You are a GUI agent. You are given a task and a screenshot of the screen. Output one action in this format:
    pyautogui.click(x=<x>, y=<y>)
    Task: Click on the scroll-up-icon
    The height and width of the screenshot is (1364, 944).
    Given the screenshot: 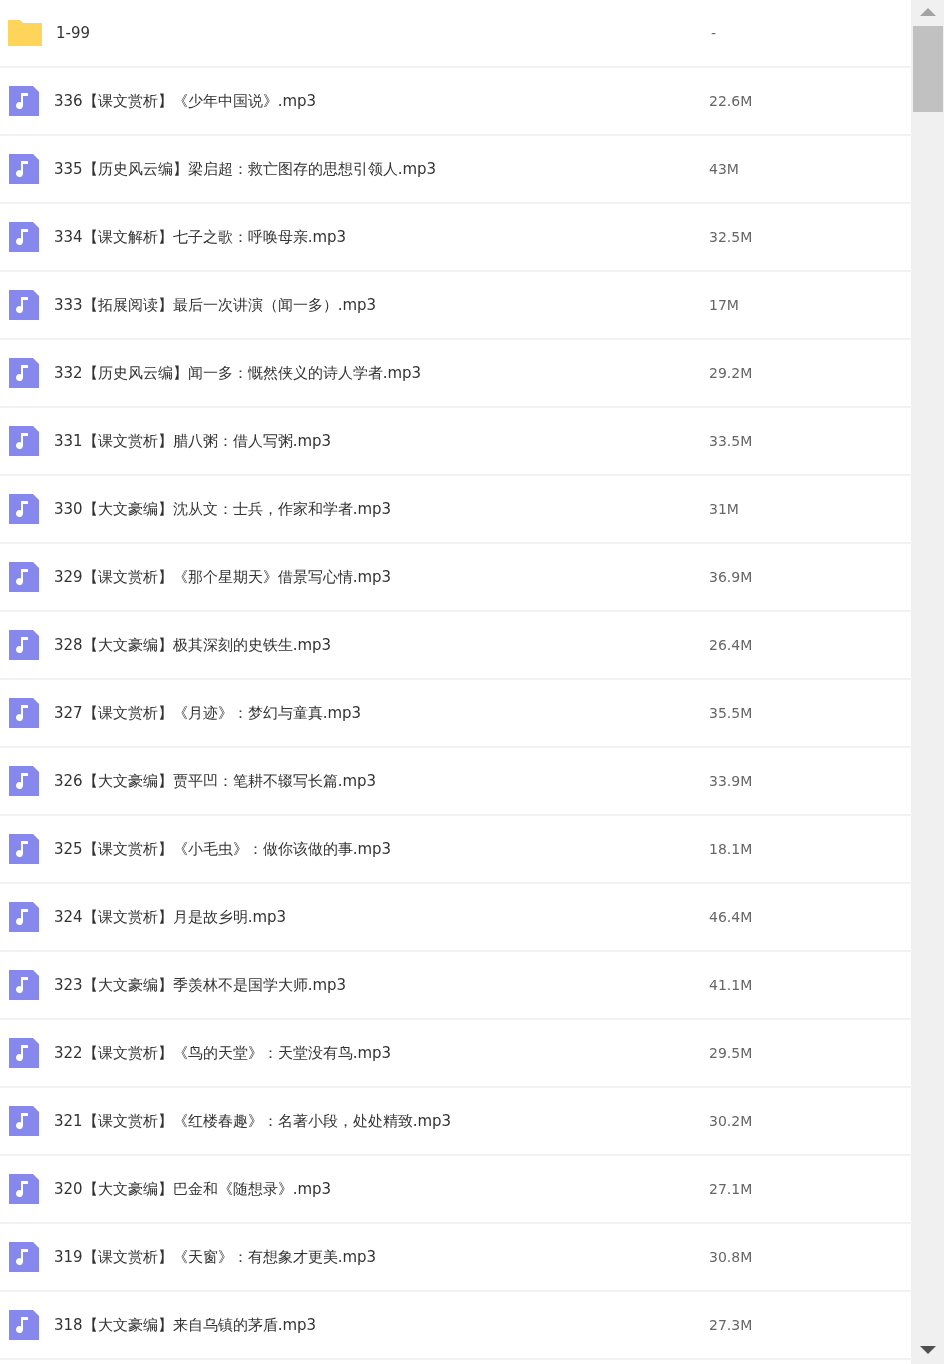 What is the action you would take?
    pyautogui.click(x=927, y=12)
    